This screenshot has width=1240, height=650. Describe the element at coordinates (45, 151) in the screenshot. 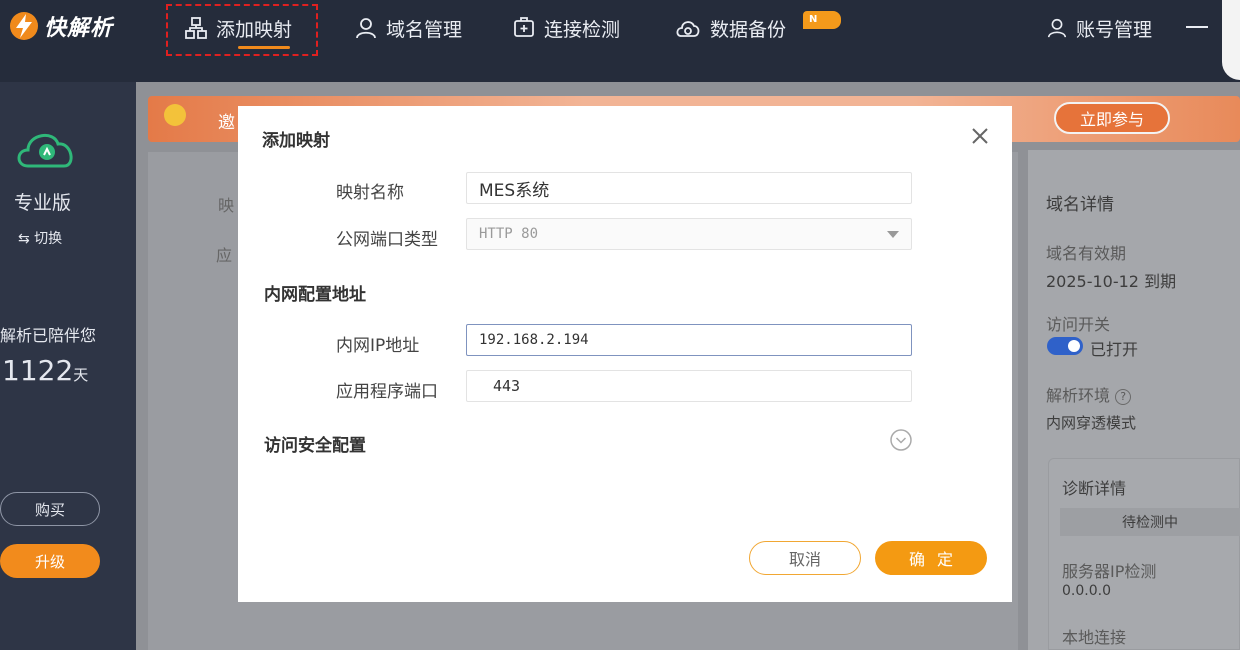

I see `pro-cloud-icon` at that location.